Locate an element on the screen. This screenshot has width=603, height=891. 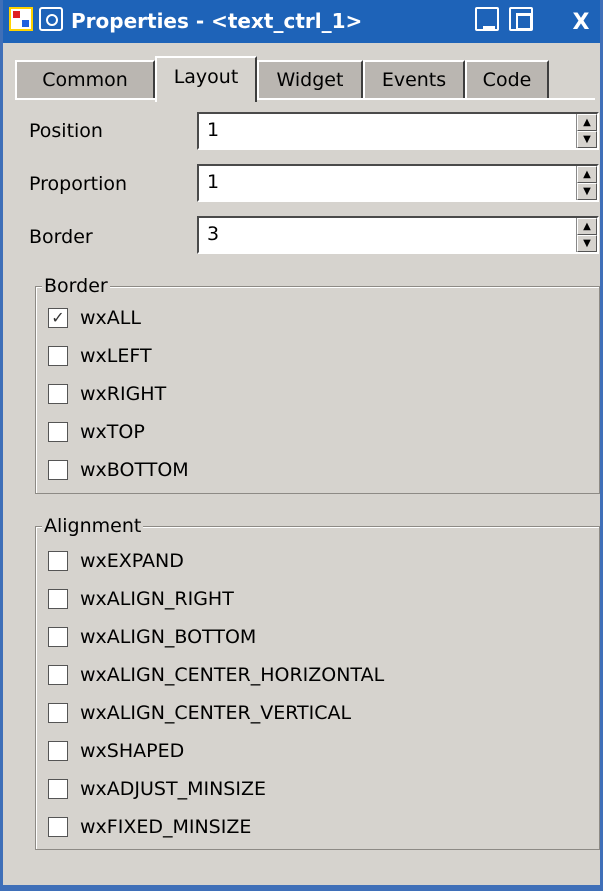
checkbox-label: wxFIXED_MINSIZE is located at coordinates (166, 827).